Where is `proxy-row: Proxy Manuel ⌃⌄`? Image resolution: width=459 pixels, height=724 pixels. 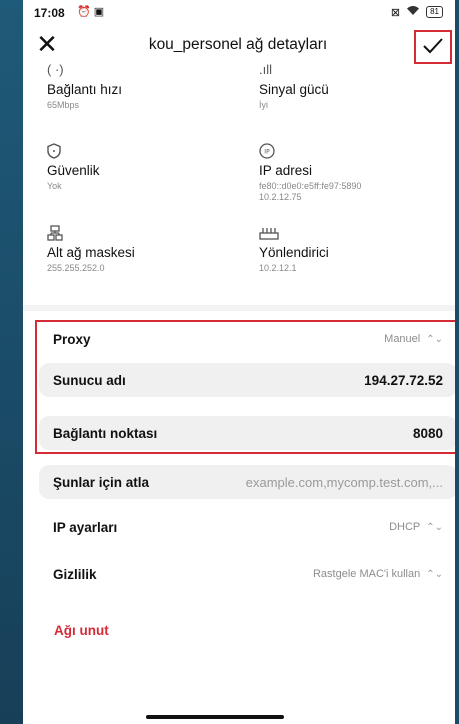 proxy-row: Proxy Manuel ⌃⌄ is located at coordinates (247, 339).